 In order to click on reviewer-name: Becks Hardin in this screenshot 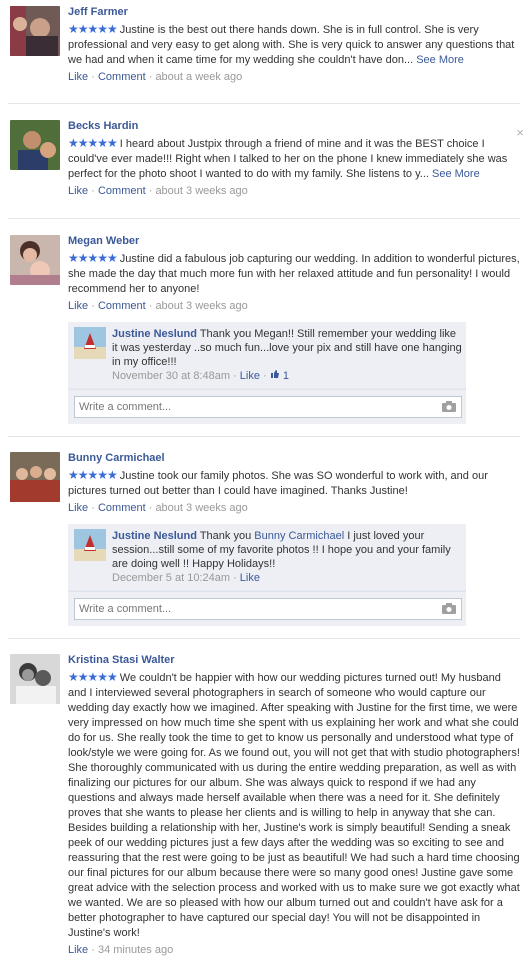, I will do `click(294, 126)`.